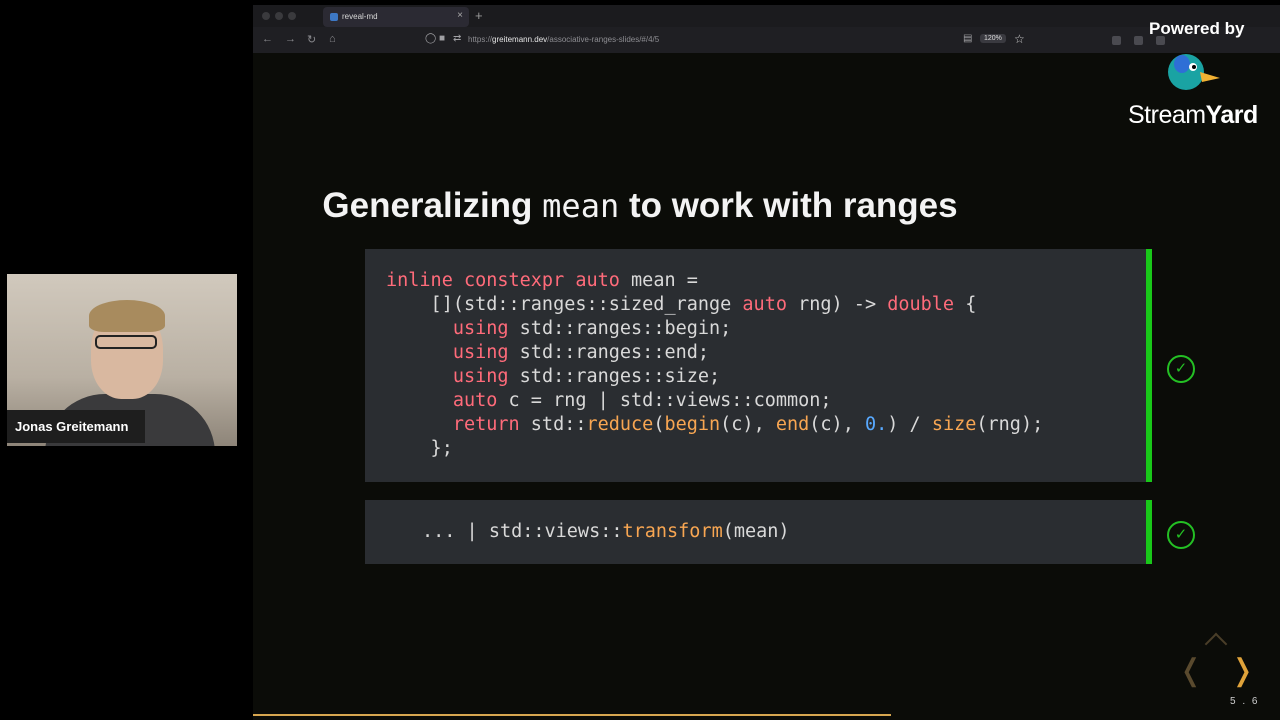 Image resolution: width=1280 pixels, height=720 pixels. Describe the element at coordinates (1116, 40) in the screenshot. I see `pocket-icon` at that location.